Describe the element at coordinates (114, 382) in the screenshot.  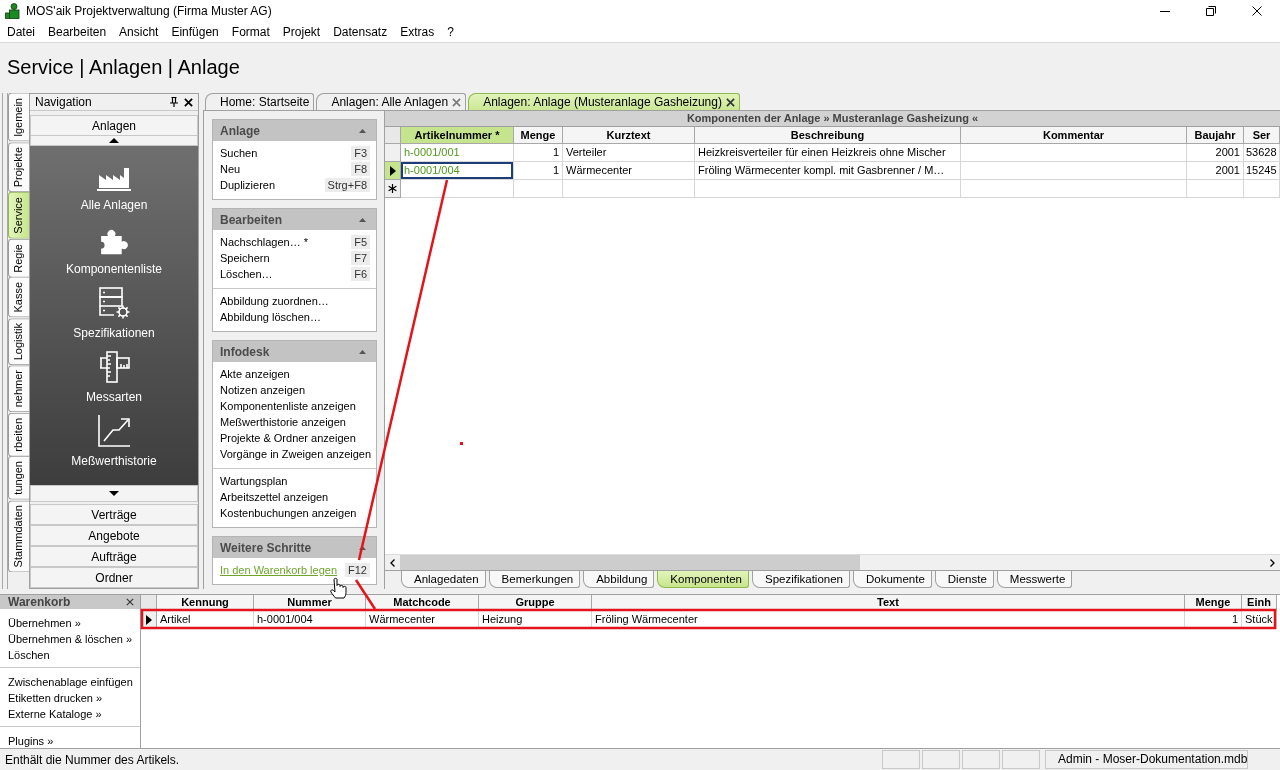
I see `nav-item: Messarten` at that location.